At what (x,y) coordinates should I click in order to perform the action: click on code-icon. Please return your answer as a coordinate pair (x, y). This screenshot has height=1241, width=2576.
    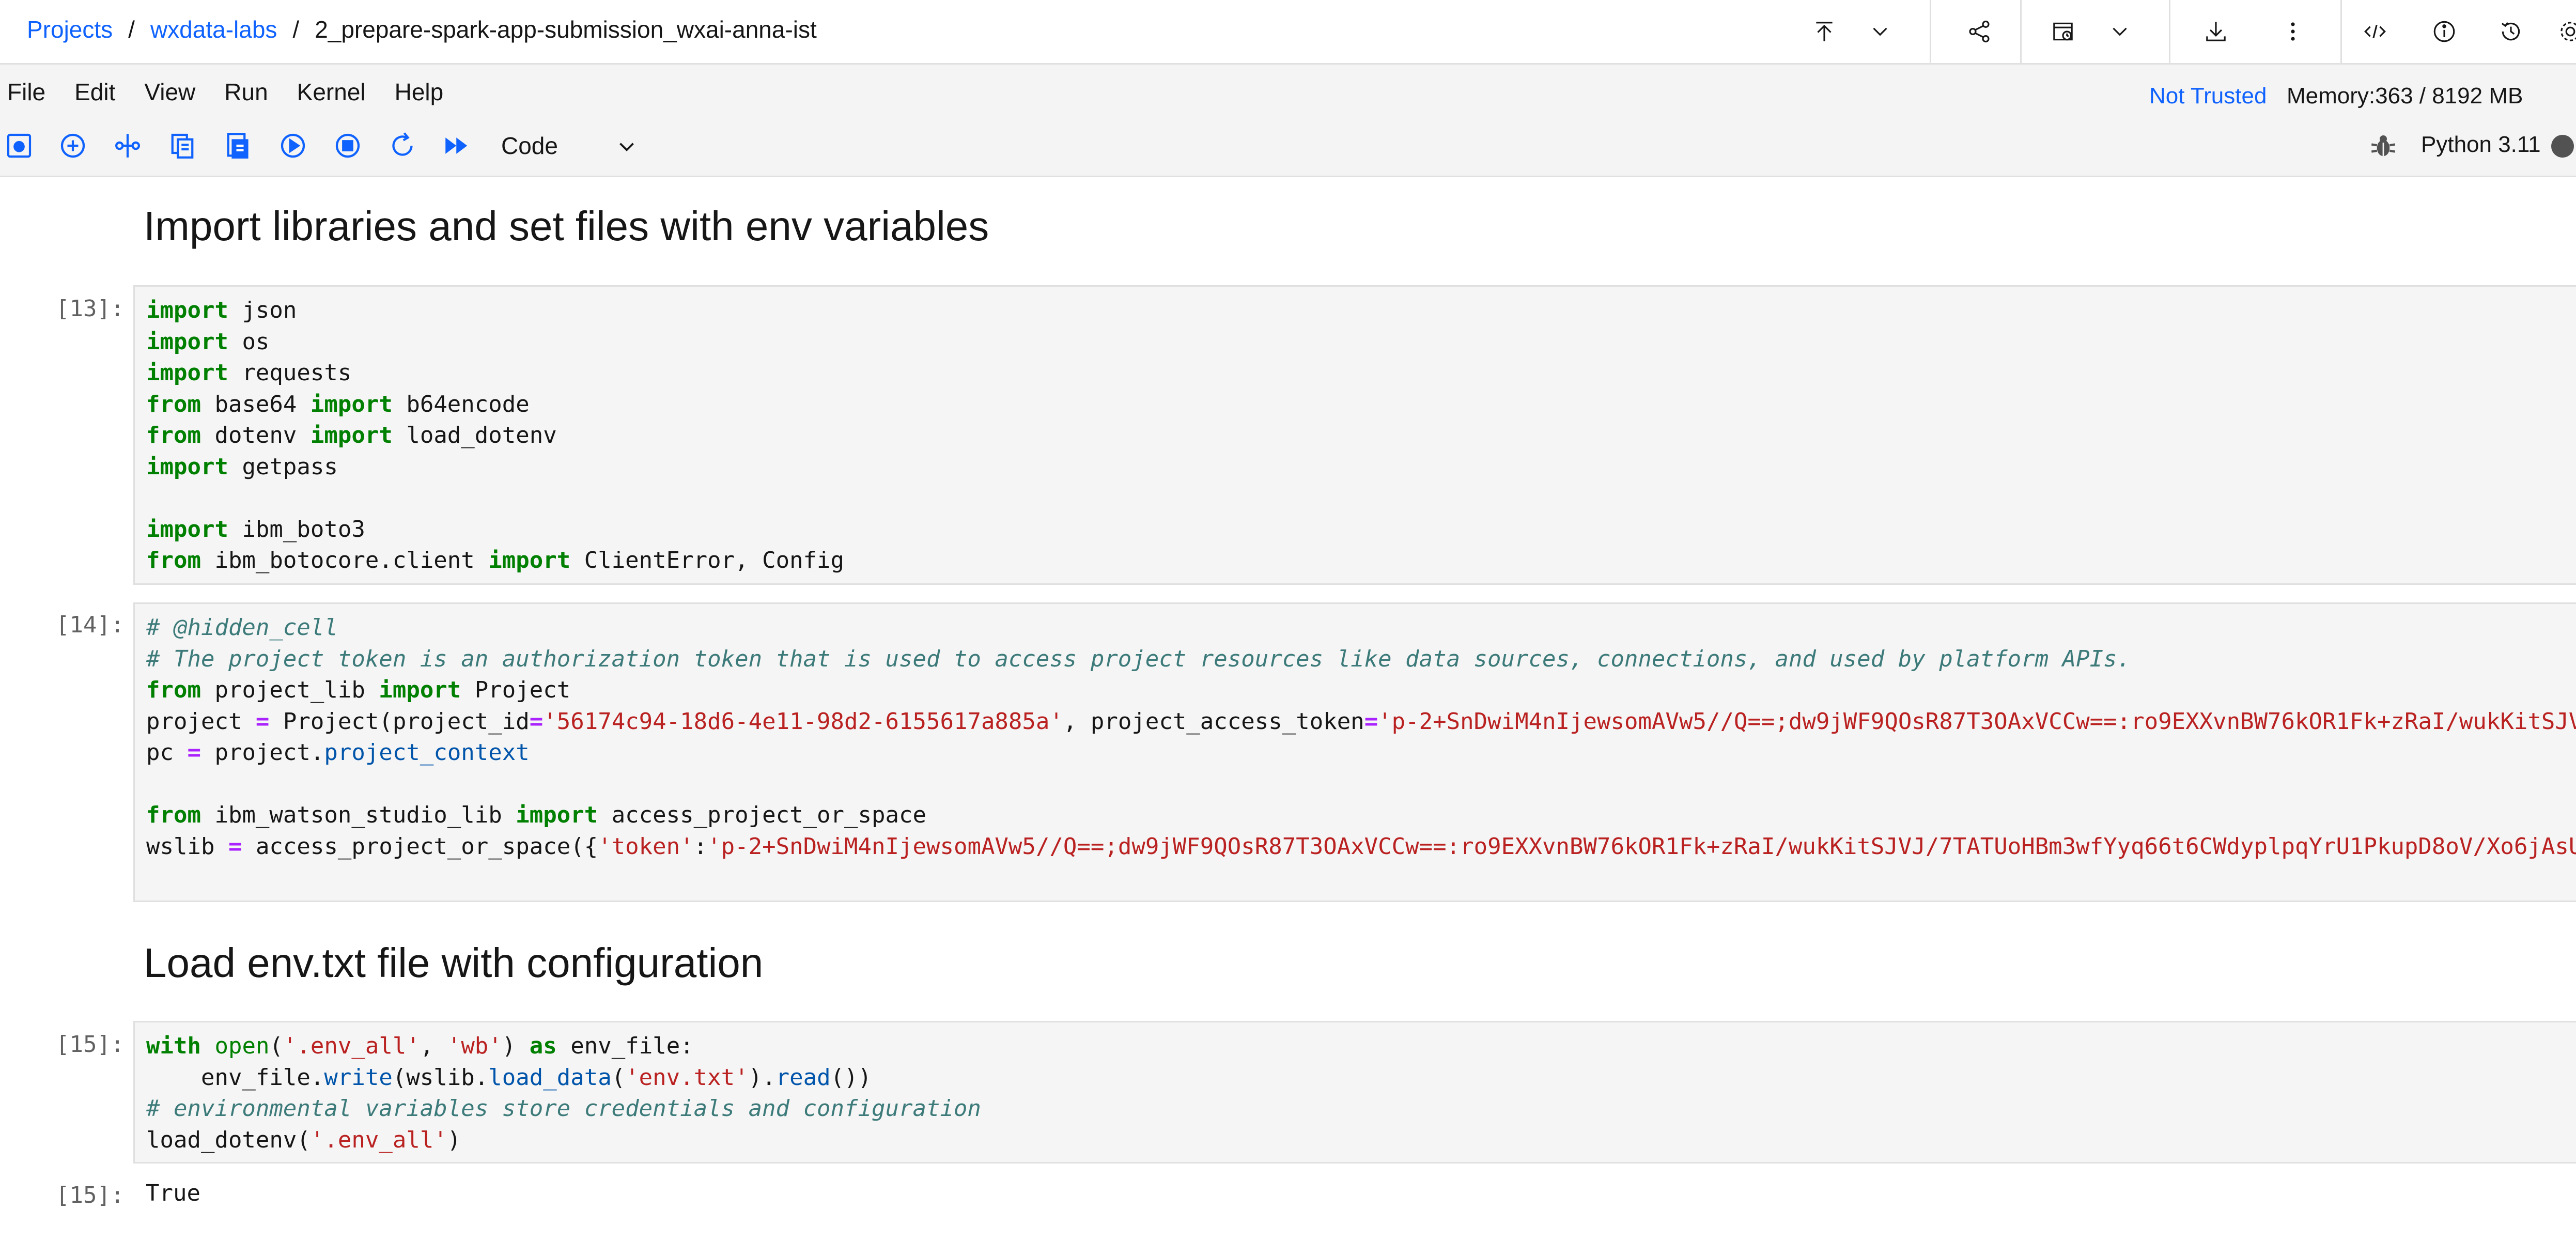
    Looking at the image, I should click on (2375, 31).